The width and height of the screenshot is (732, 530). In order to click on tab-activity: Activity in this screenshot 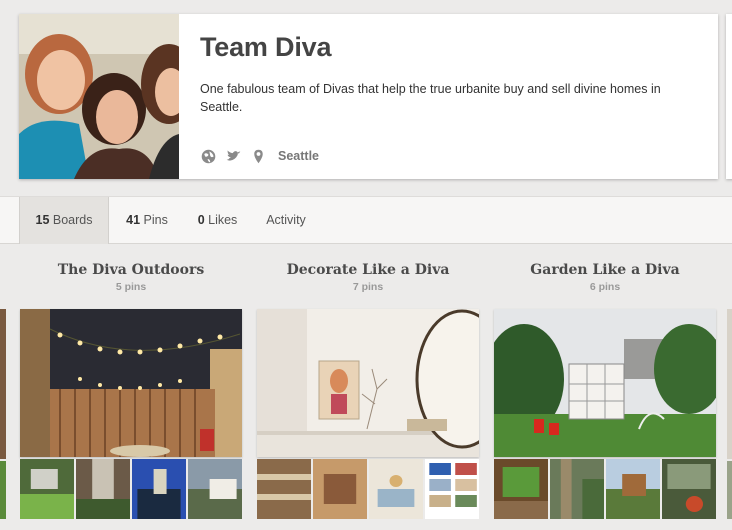, I will do `click(286, 220)`.